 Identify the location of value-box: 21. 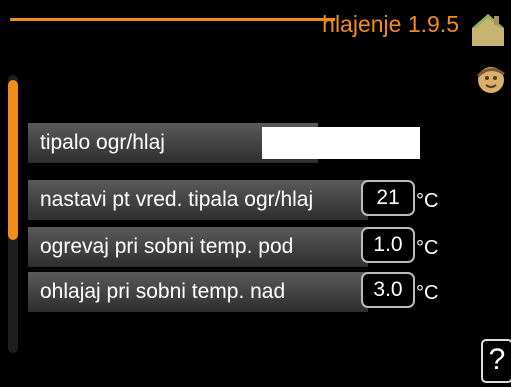
(388, 198).